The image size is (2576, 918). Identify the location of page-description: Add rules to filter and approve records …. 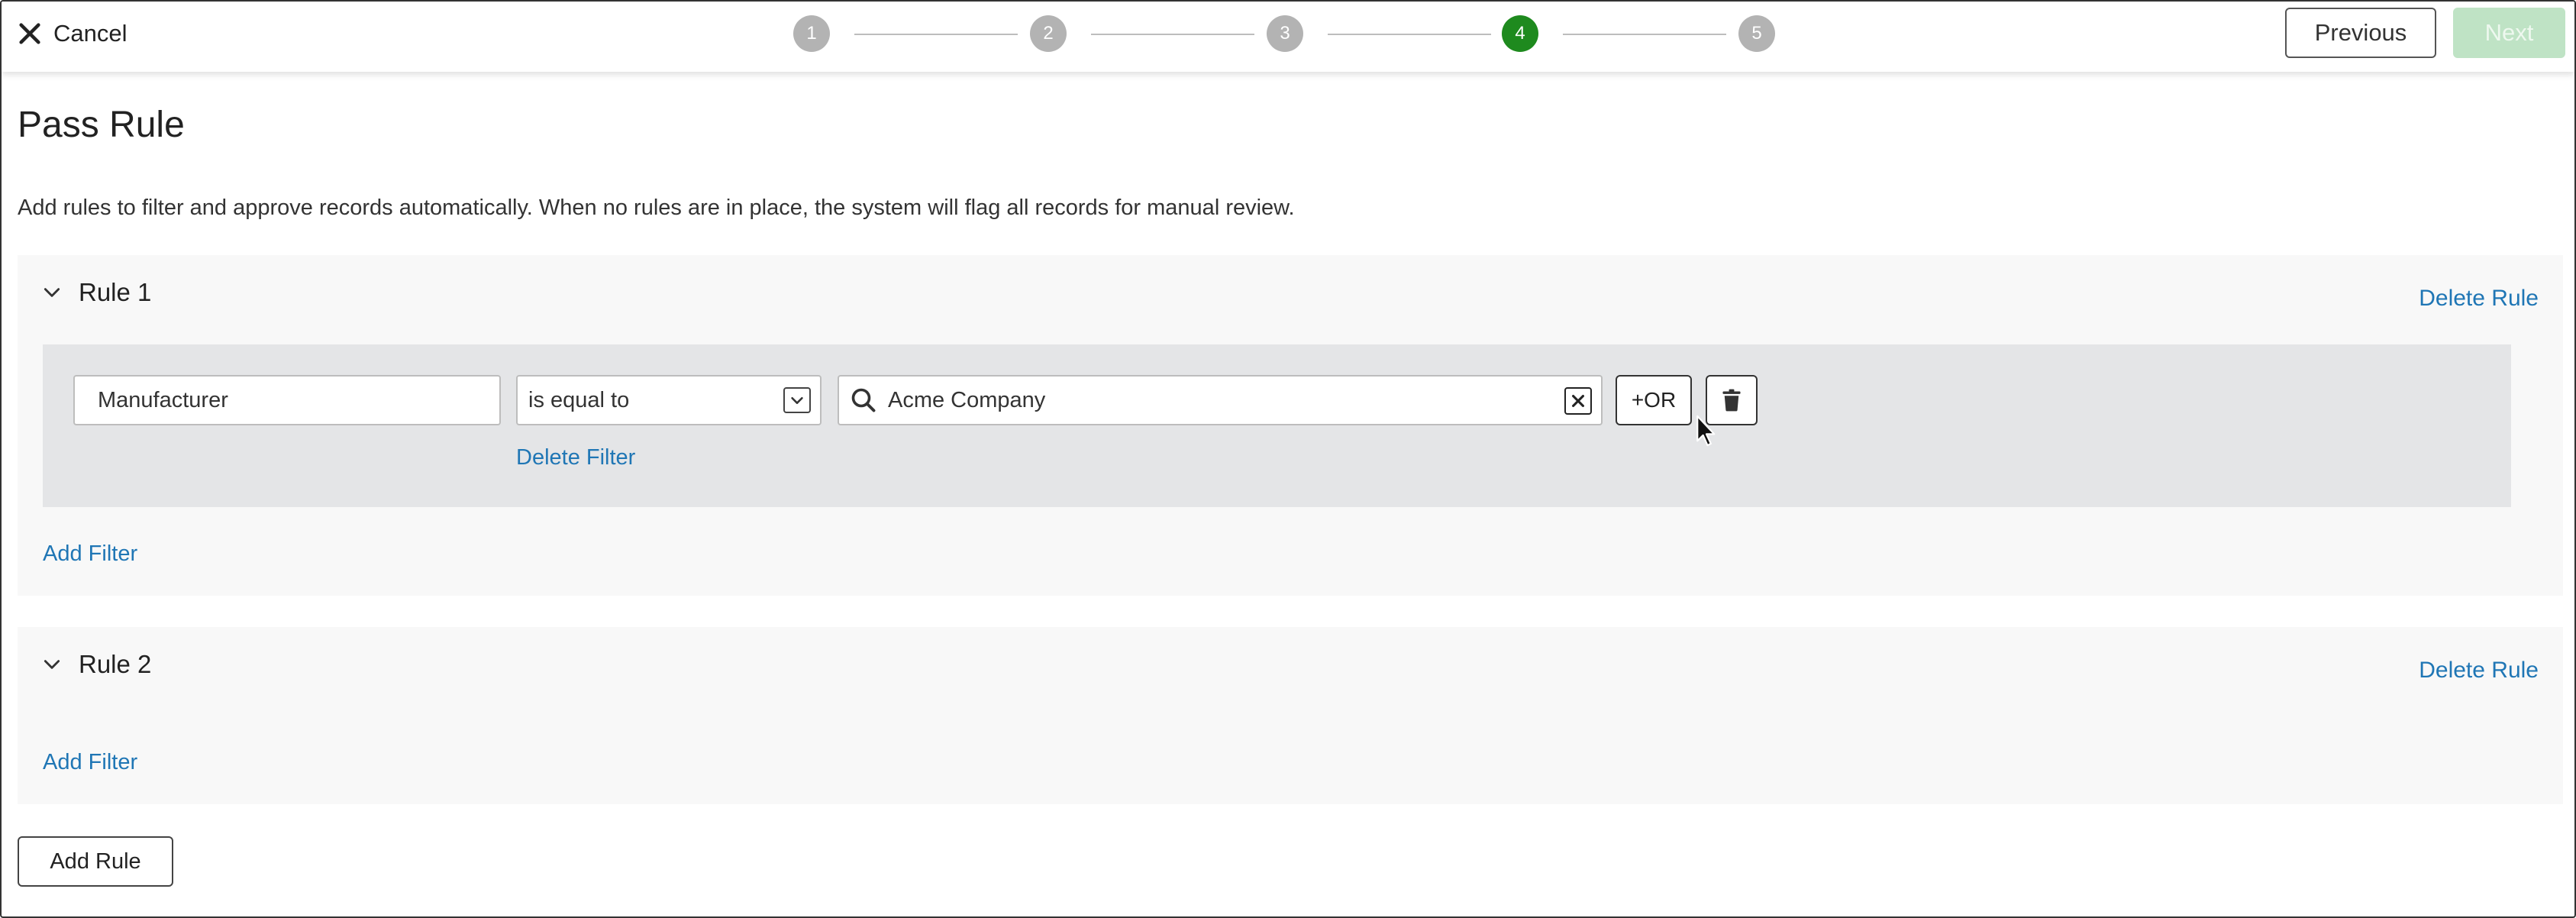
(656, 208).